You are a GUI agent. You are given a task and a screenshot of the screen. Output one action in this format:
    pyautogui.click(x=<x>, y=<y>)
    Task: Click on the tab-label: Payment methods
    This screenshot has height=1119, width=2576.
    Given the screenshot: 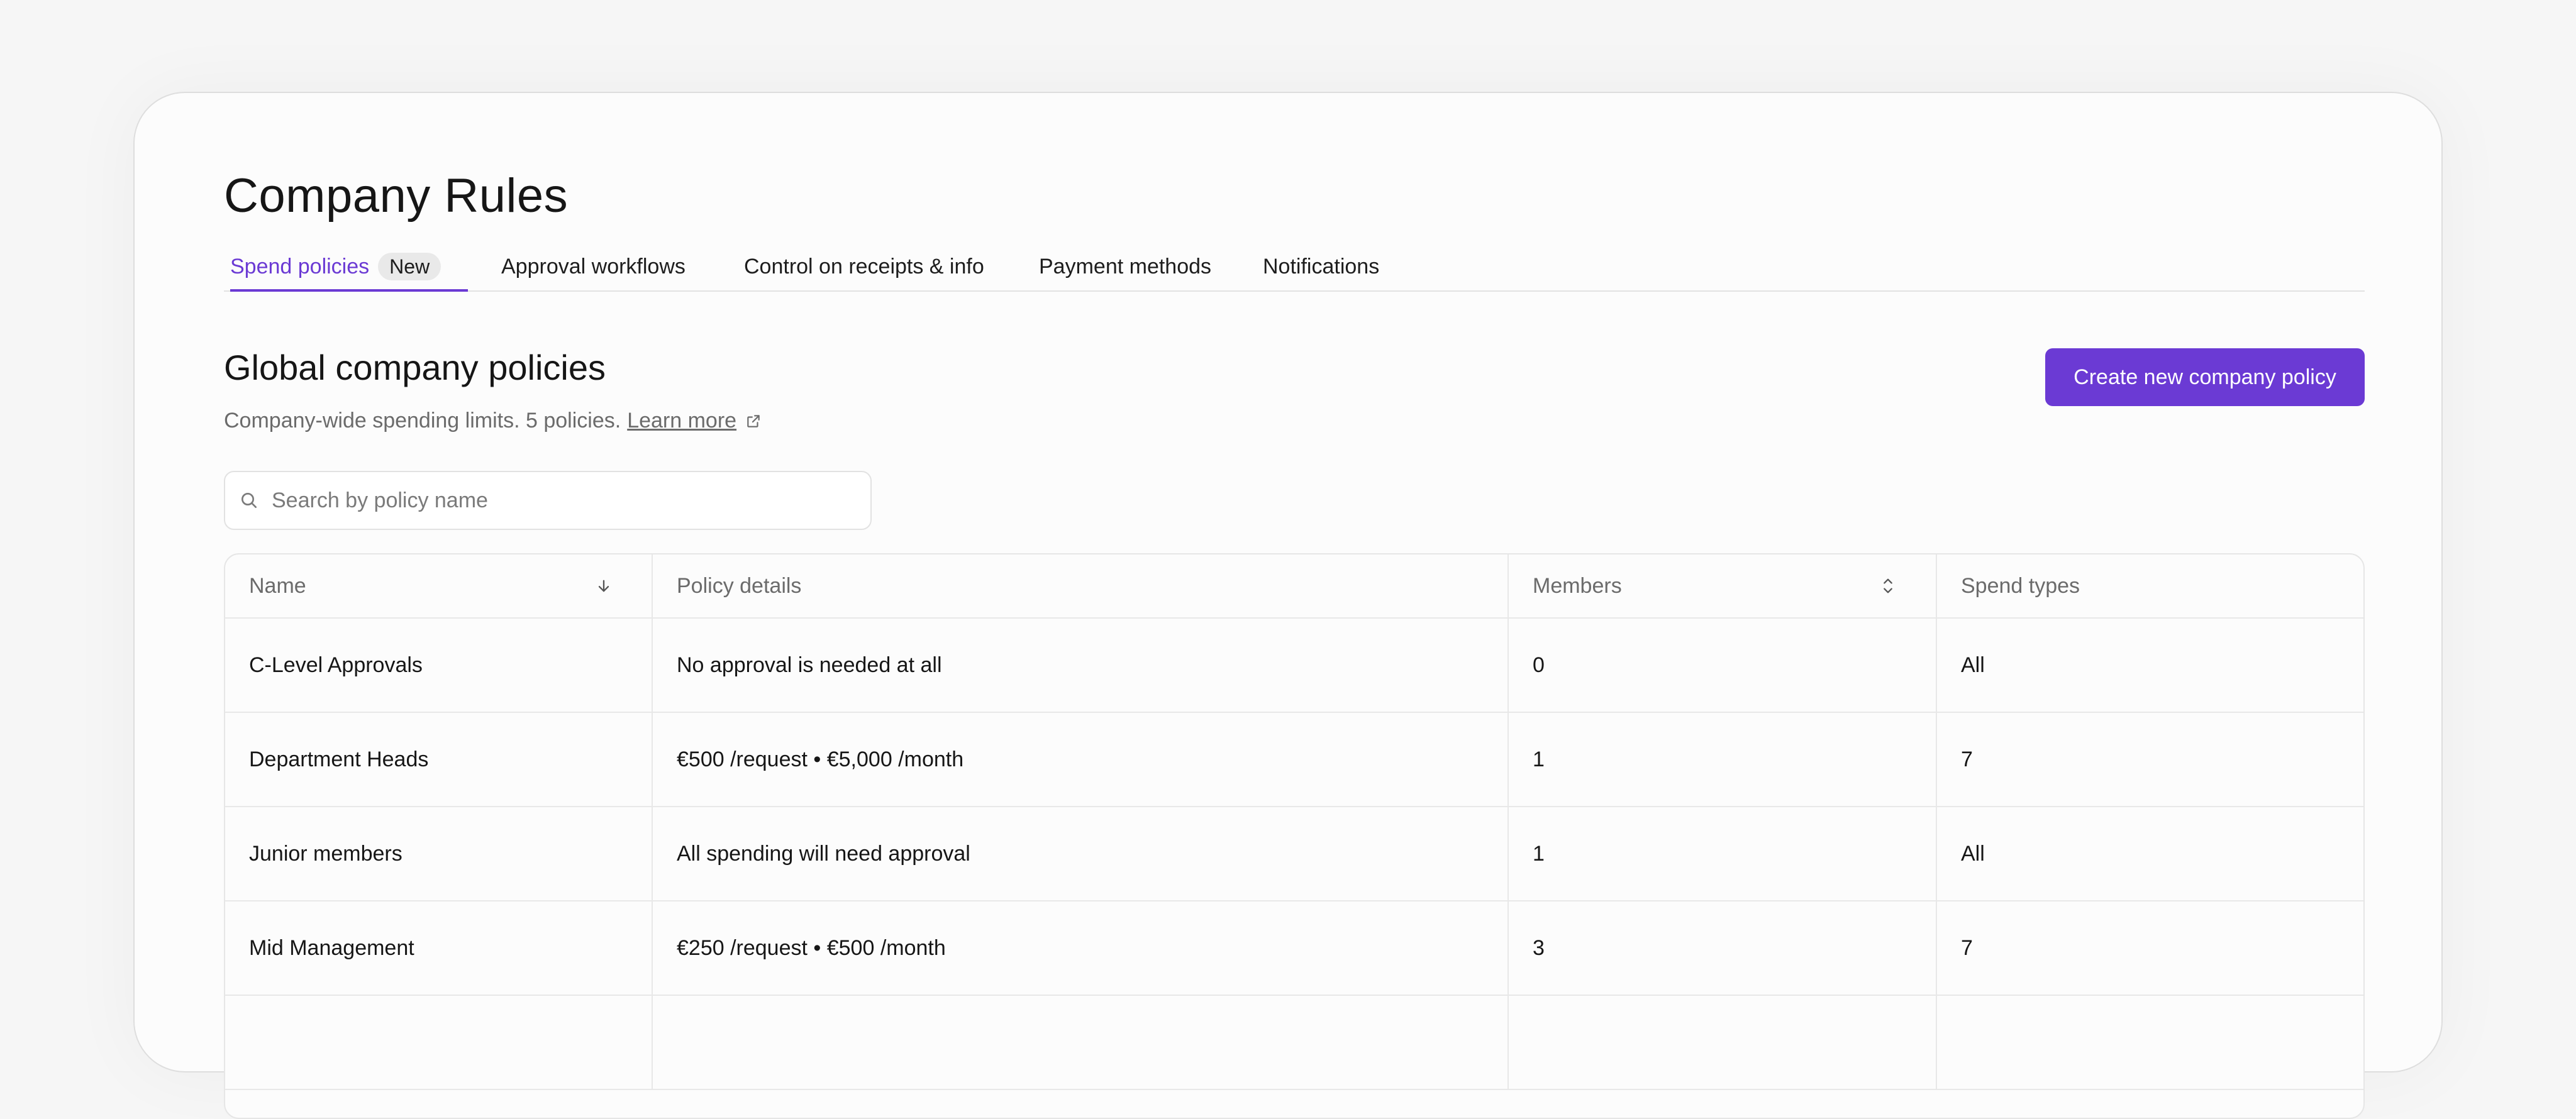 What is the action you would take?
    pyautogui.click(x=1125, y=267)
    